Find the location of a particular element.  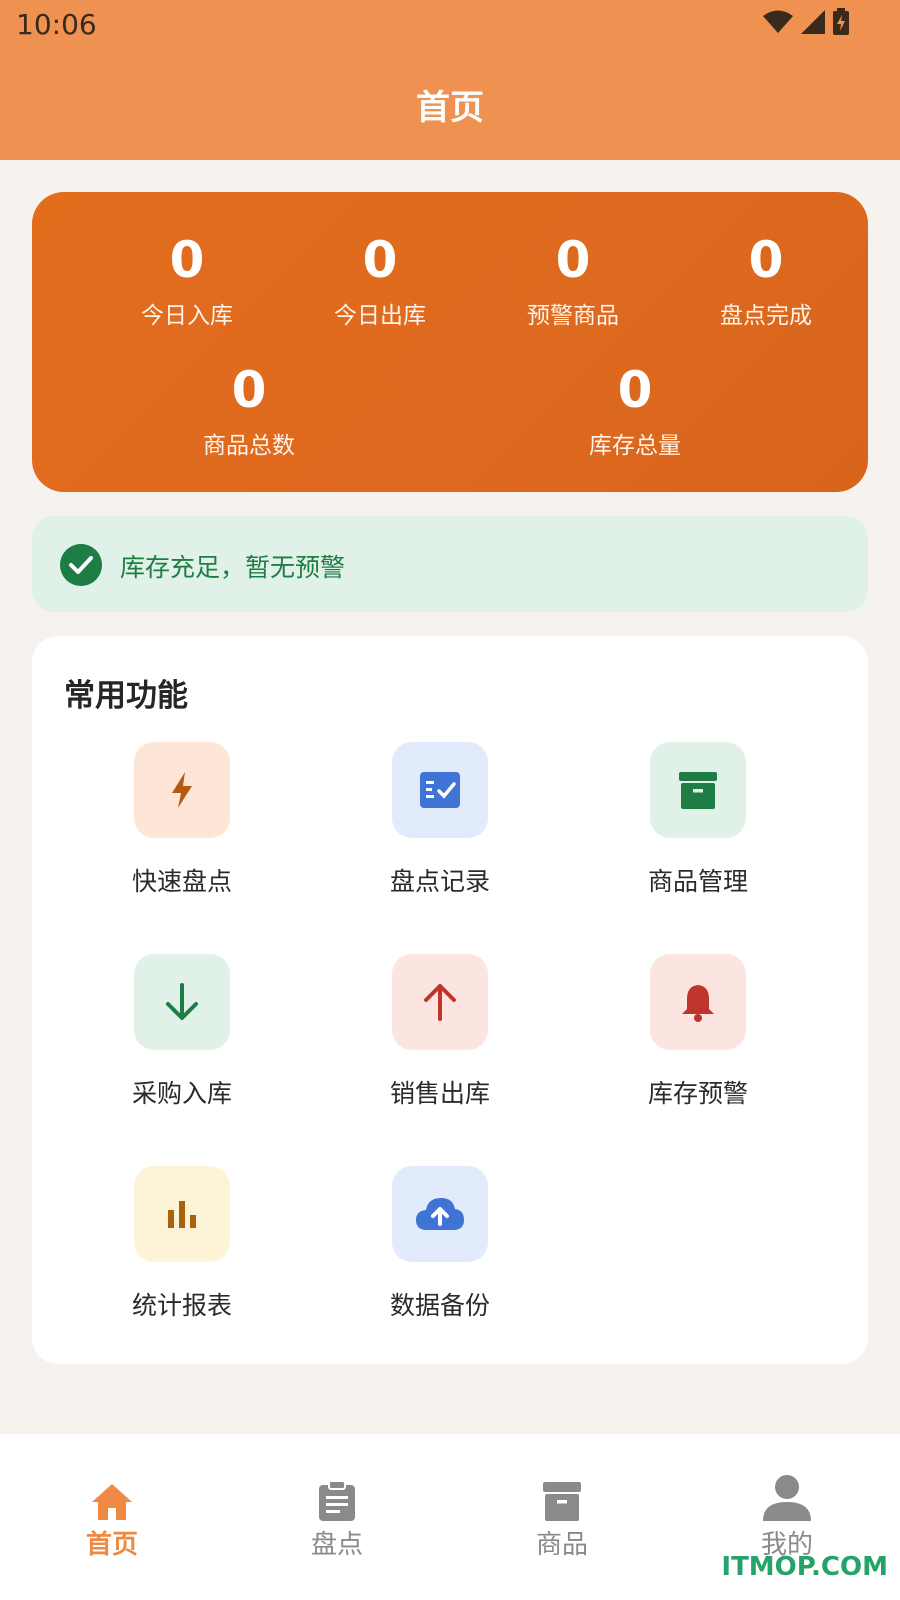

cloud-upload-icon is located at coordinates (440, 1214).